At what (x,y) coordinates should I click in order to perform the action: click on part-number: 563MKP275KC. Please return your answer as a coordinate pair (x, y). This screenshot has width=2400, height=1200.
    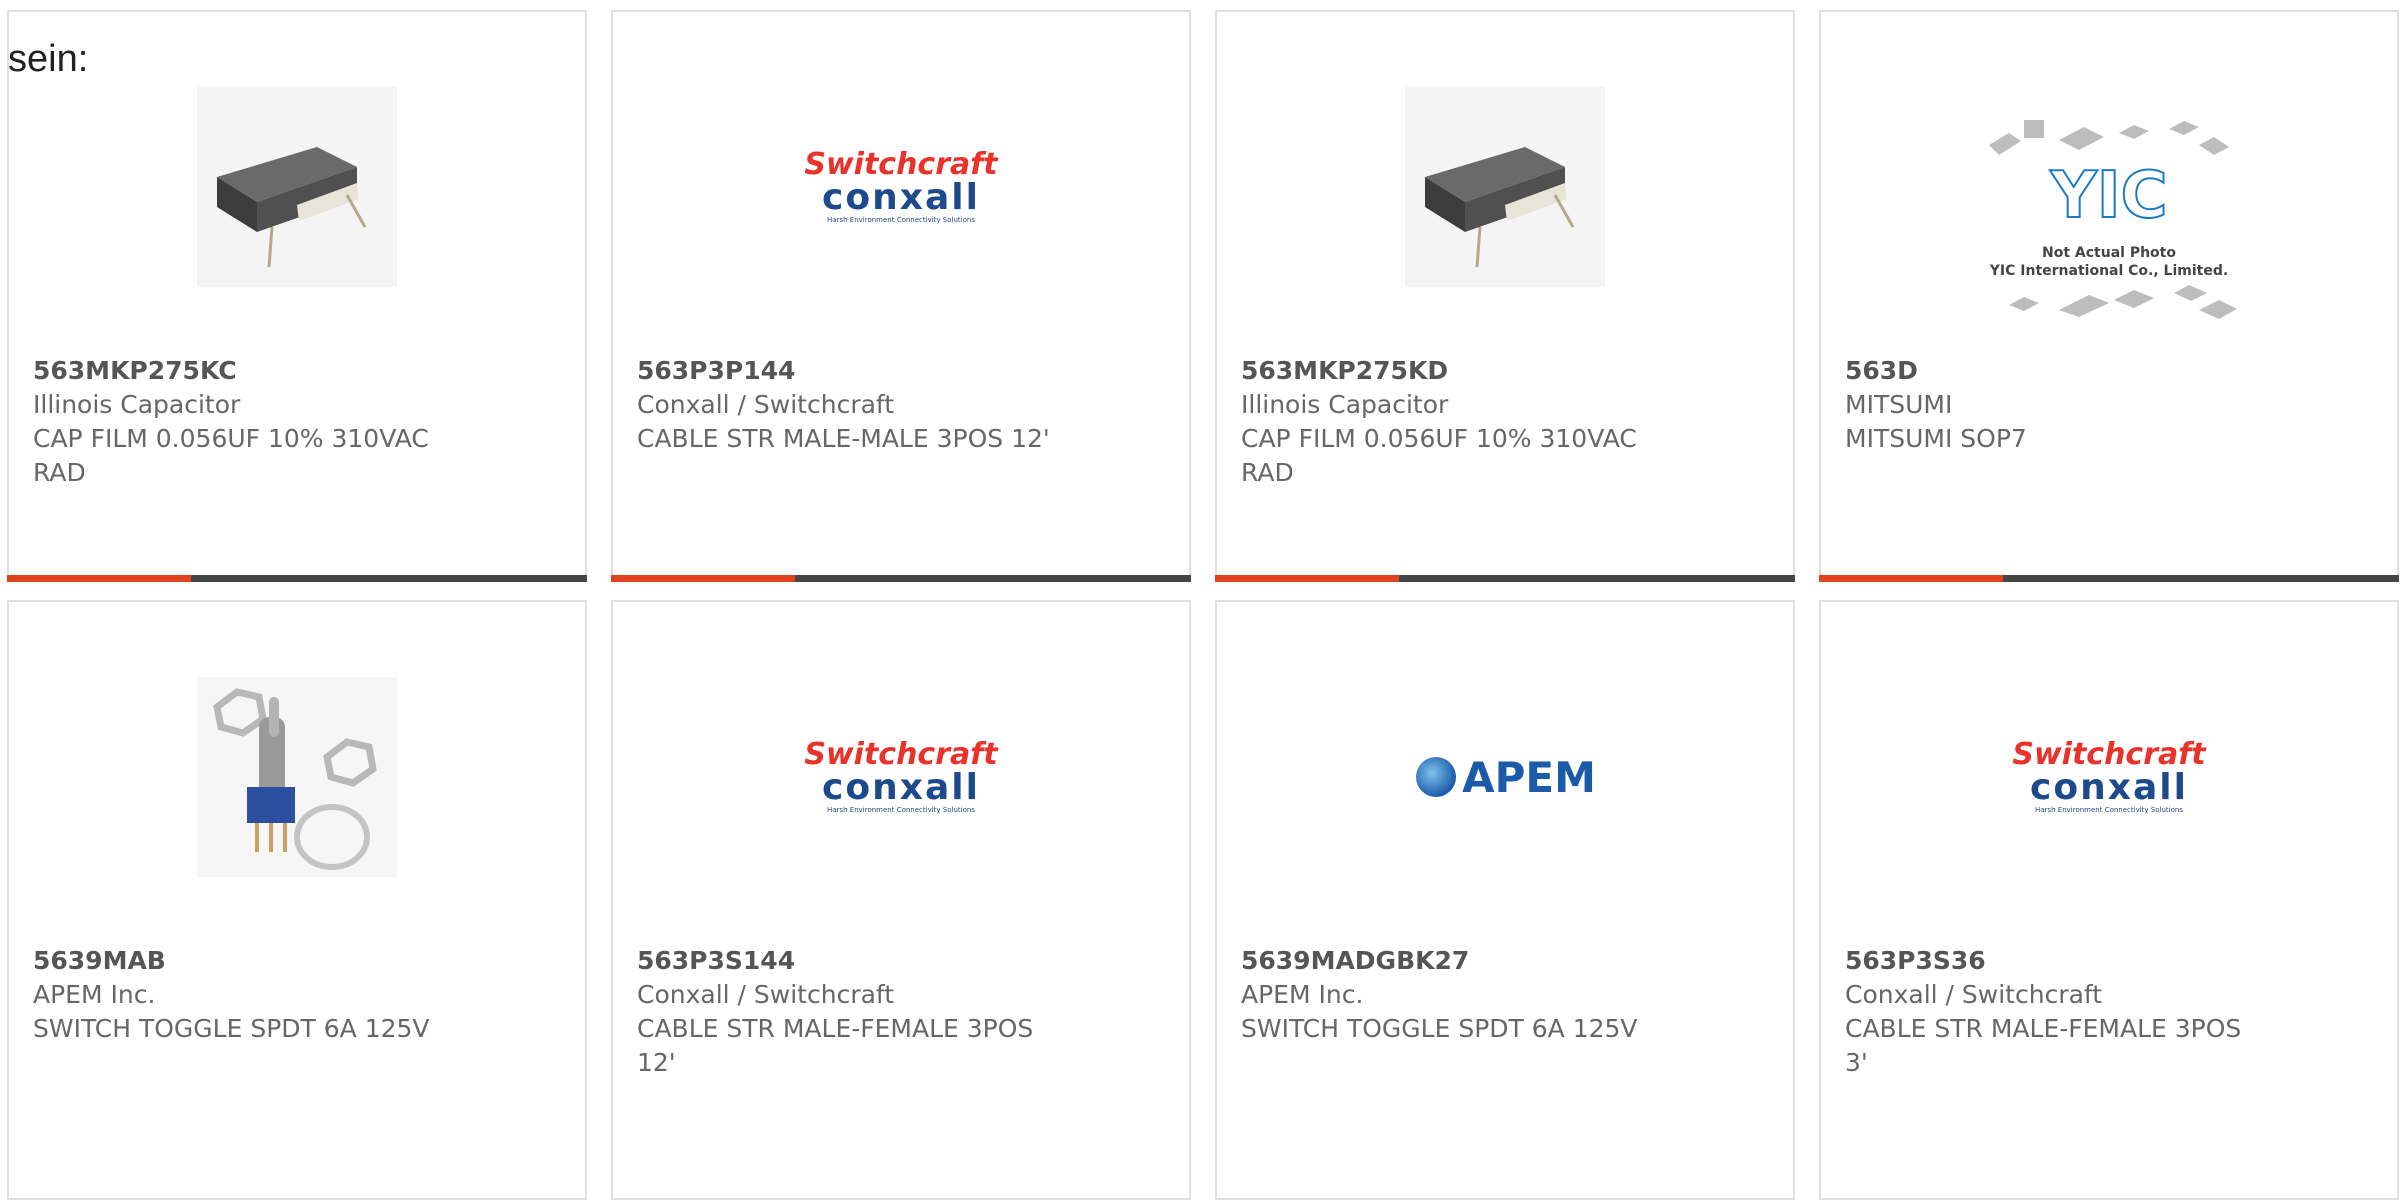
    Looking at the image, I should click on (243, 371).